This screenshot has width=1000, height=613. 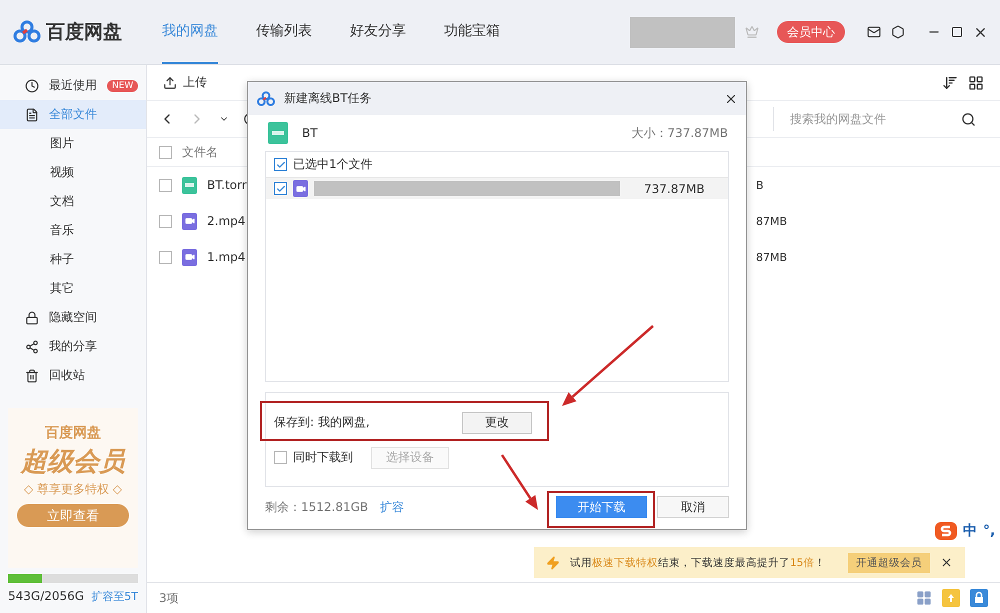 I want to click on notice-text: 试用极速下载特权结束，下载速度最高提升了 15倍！, so click(x=698, y=563).